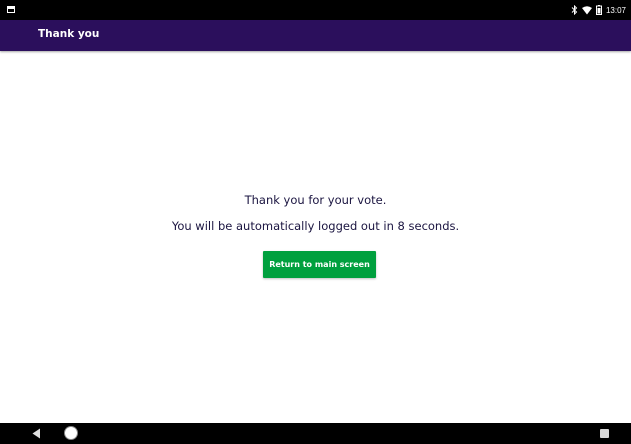 The width and height of the screenshot is (631, 444). Describe the element at coordinates (319, 264) in the screenshot. I see `return-to-main-screen-button: Return to main screen` at that location.